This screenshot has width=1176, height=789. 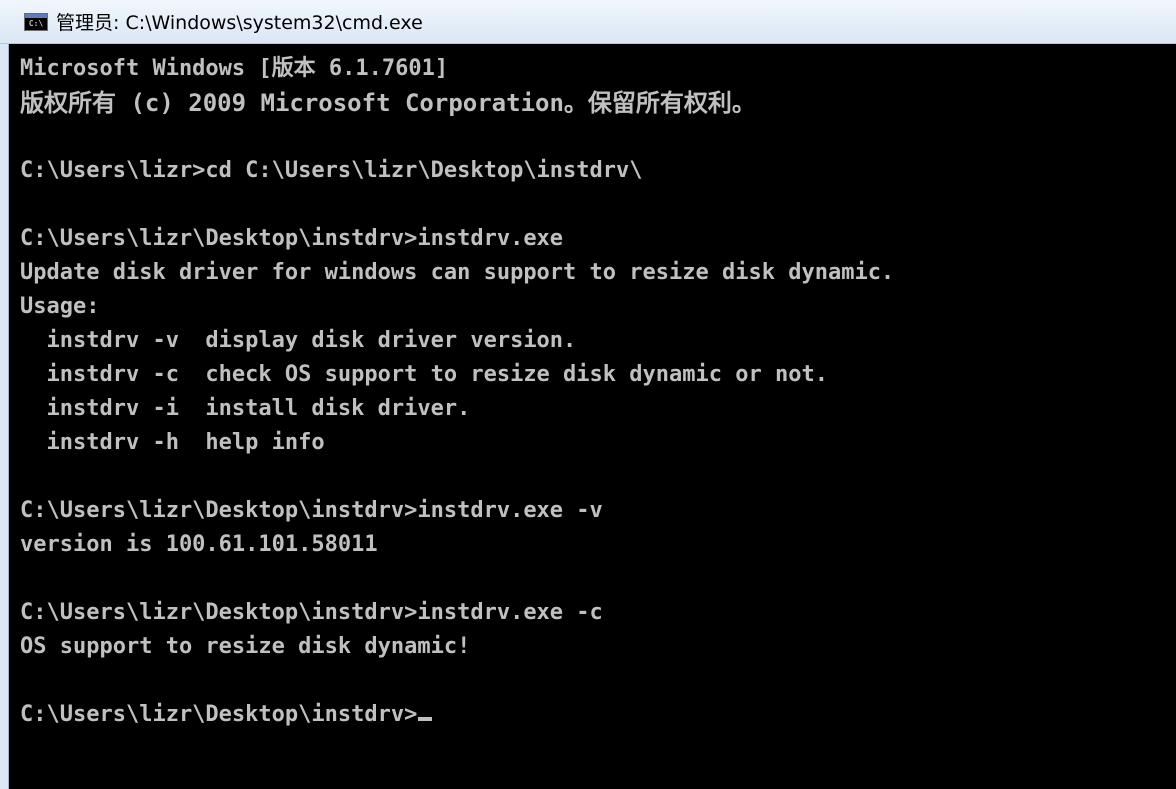 I want to click on console-line: version is 100.61.101.58011, so click(x=199, y=544).